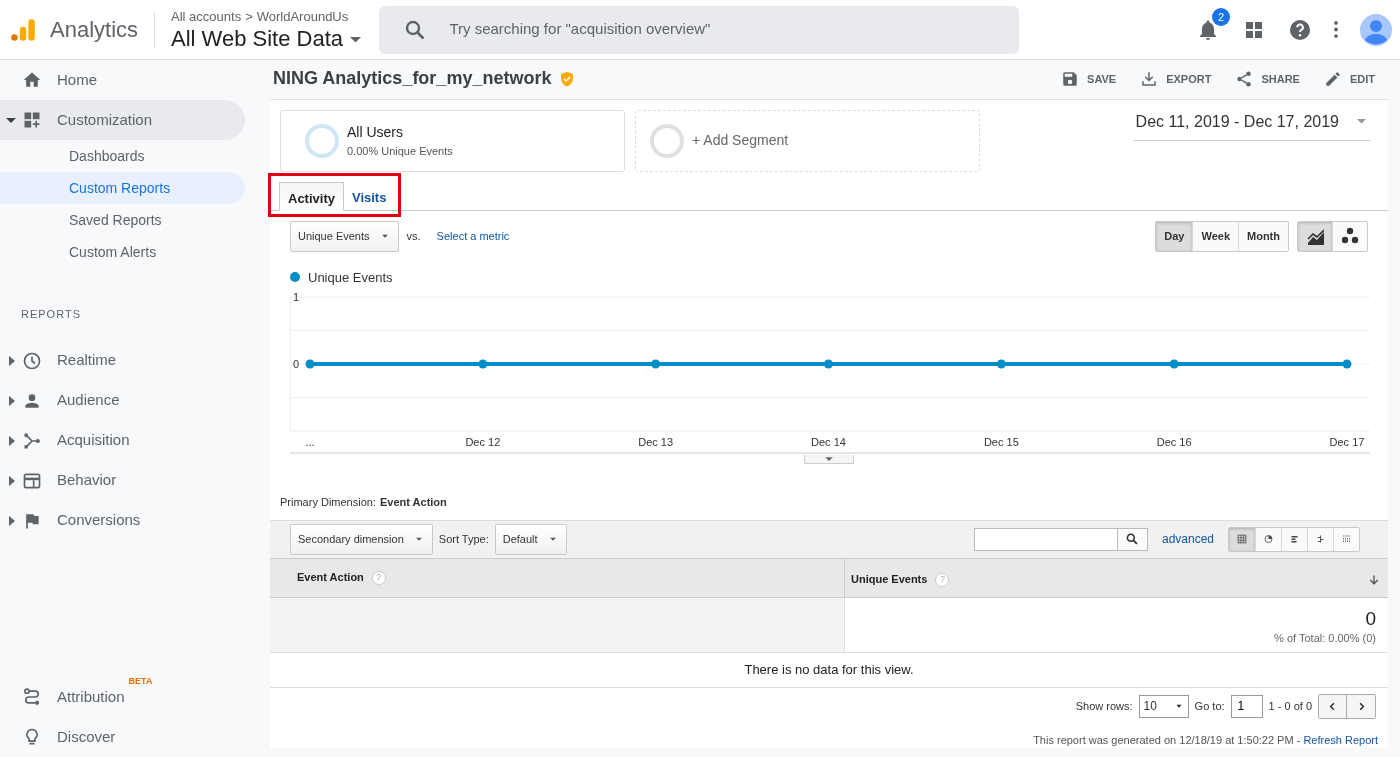  What do you see at coordinates (452, 140) in the screenshot?
I see `segment-card: All Users 0.00% Unique Events` at bounding box center [452, 140].